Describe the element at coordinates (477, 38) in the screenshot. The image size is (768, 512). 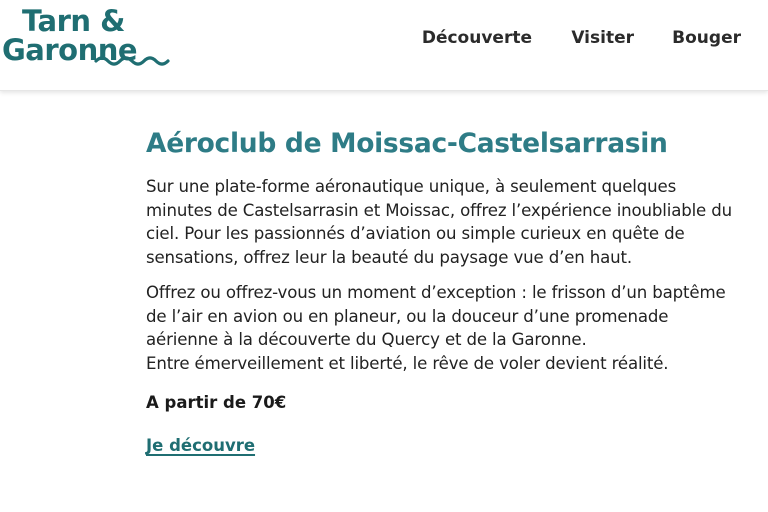
I see `nav-item-decouverte: Découverte` at that location.